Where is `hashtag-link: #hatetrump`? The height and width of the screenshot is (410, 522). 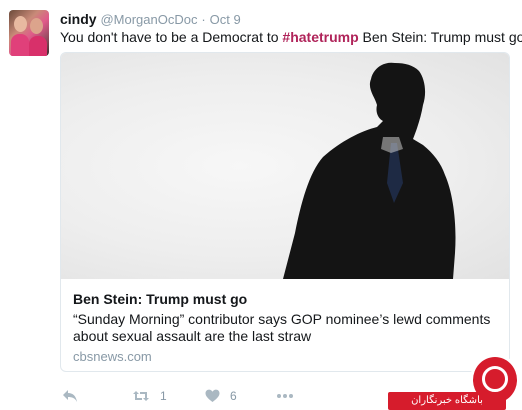 hashtag-link: #hatetrump is located at coordinates (320, 37).